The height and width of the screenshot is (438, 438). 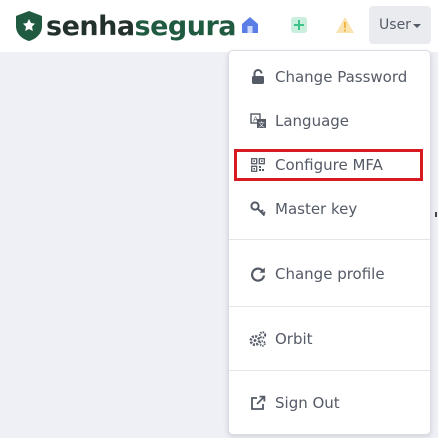 What do you see at coordinates (258, 77) in the screenshot?
I see `lock-icon` at bounding box center [258, 77].